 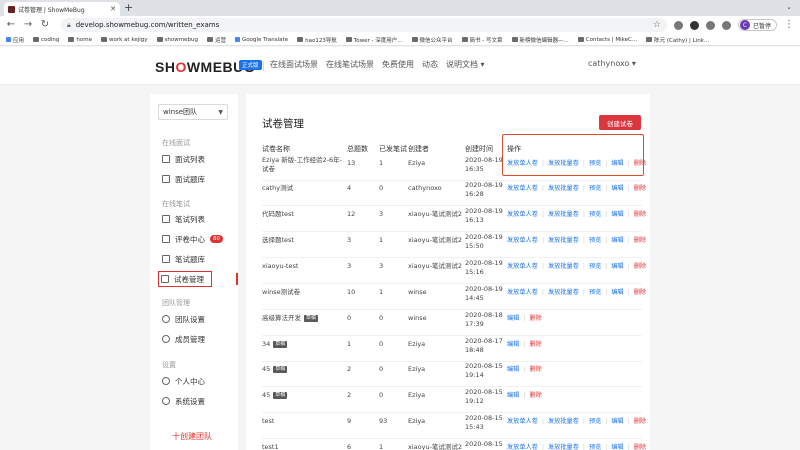 I want to click on create-paper-button: 创建试卷, so click(x=620, y=122).